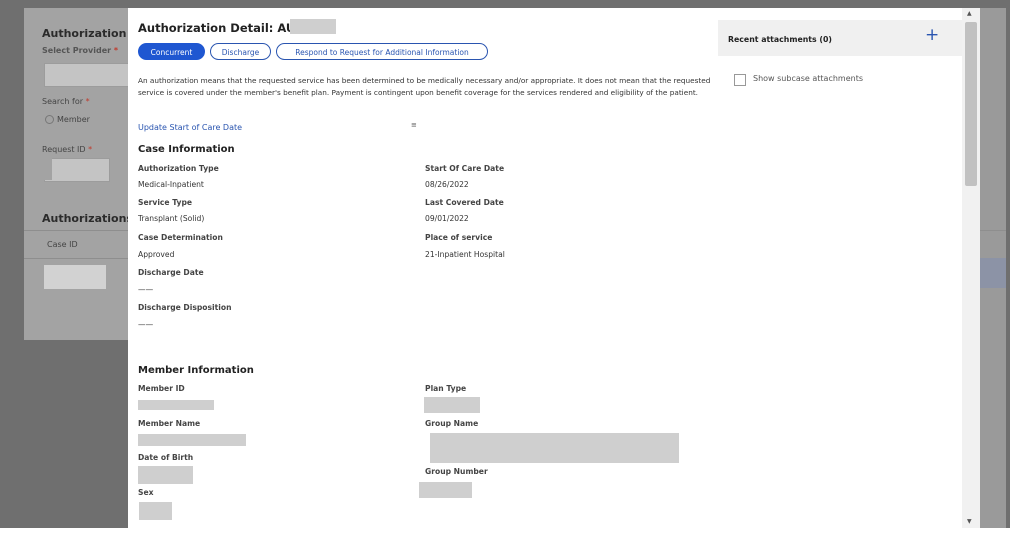  What do you see at coordinates (465, 254) in the screenshot?
I see `place-of-service-value: 21-Inpatient Hospital` at bounding box center [465, 254].